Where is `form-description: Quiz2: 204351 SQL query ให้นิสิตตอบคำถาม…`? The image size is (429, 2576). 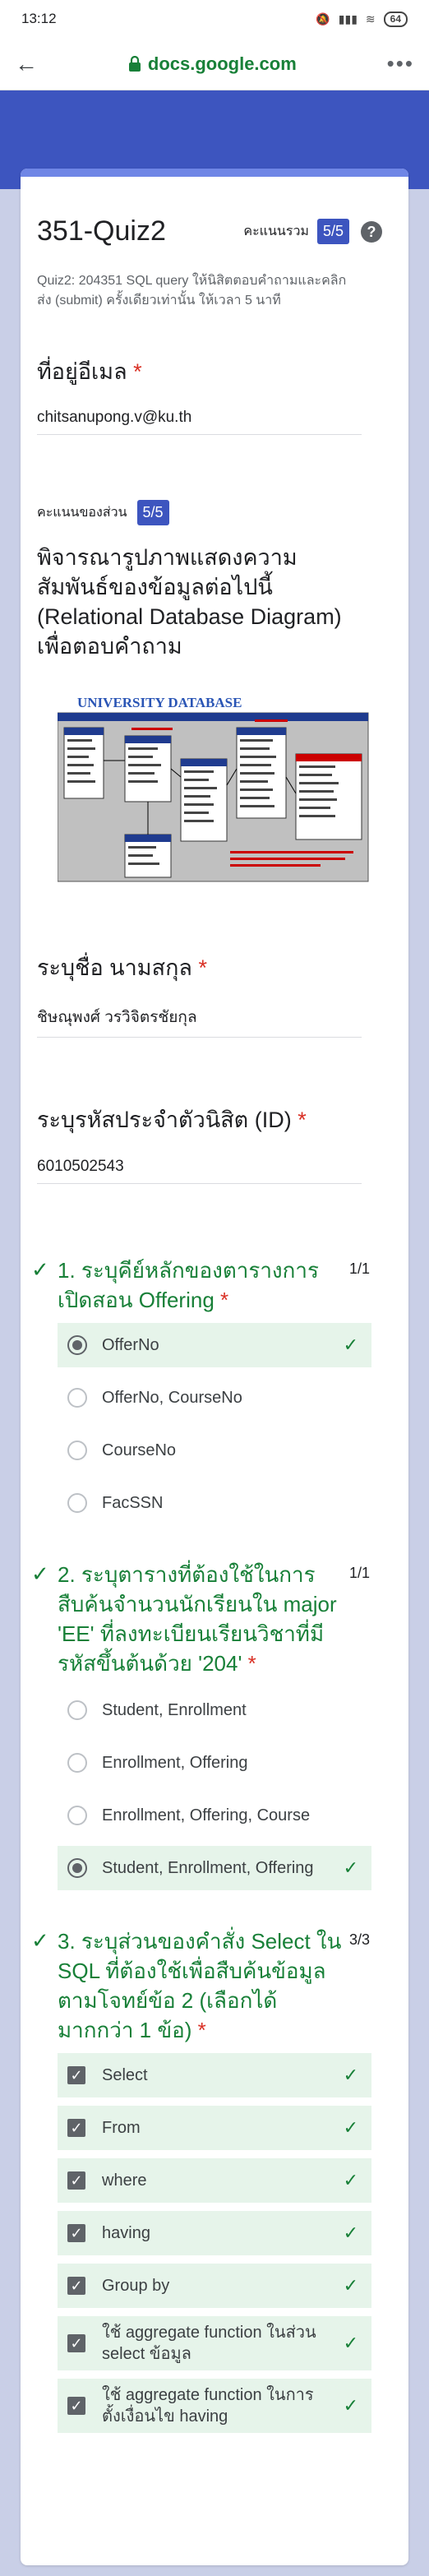
form-description: Quiz2: 204351 SQL query ให้นิสิตตอบคำถาม… is located at coordinates (192, 291).